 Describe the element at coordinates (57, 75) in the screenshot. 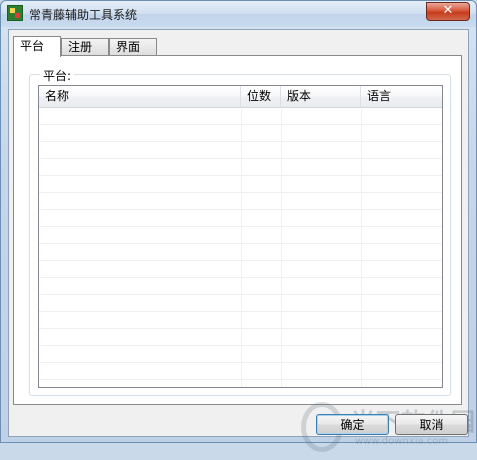

I see `groupbox-label: 平台:` at that location.